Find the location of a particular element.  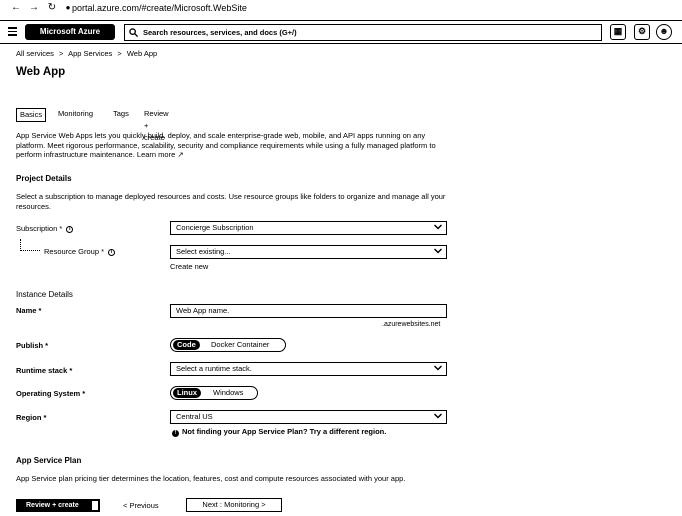

azure-logo: Microsoft Azure is located at coordinates (70, 32).